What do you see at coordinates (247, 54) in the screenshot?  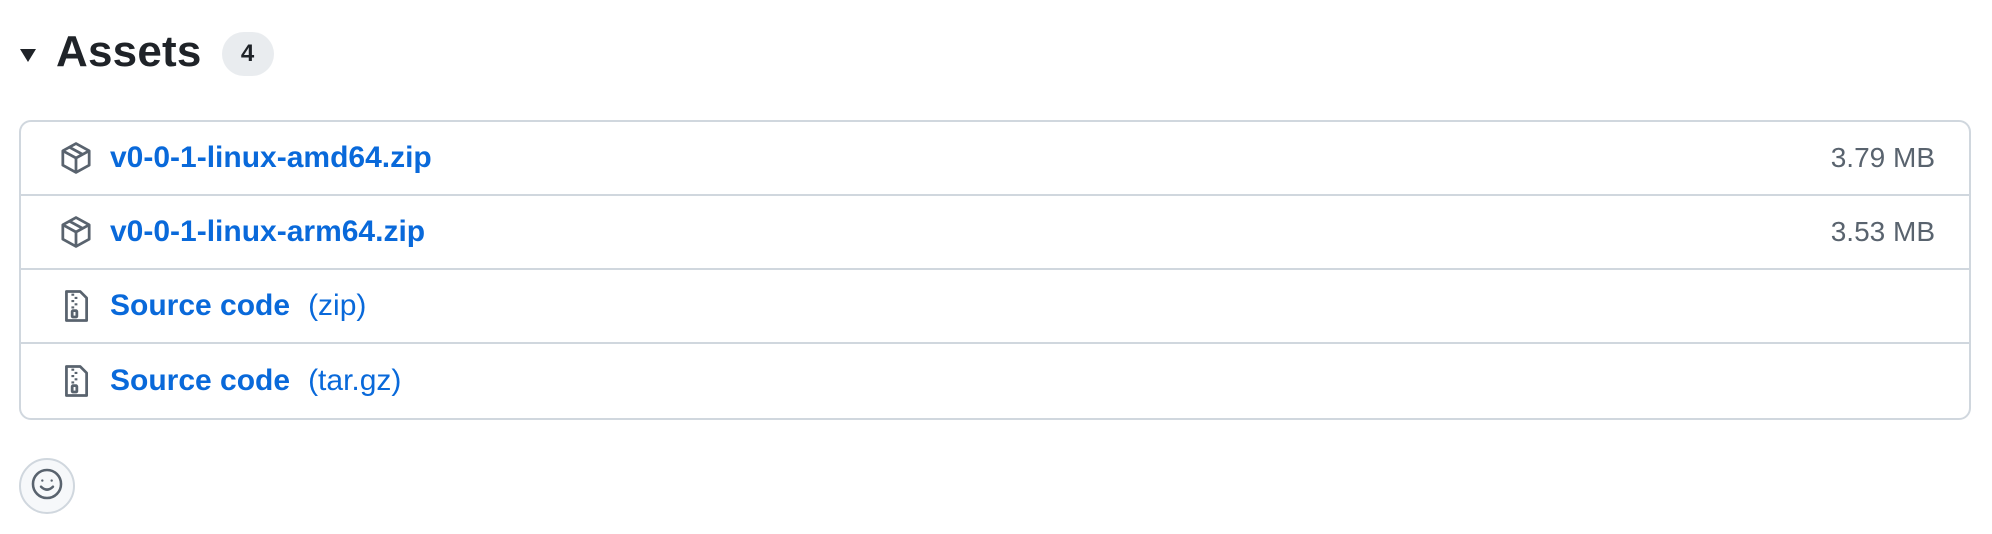 I see `assets-count-badge: 4` at bounding box center [247, 54].